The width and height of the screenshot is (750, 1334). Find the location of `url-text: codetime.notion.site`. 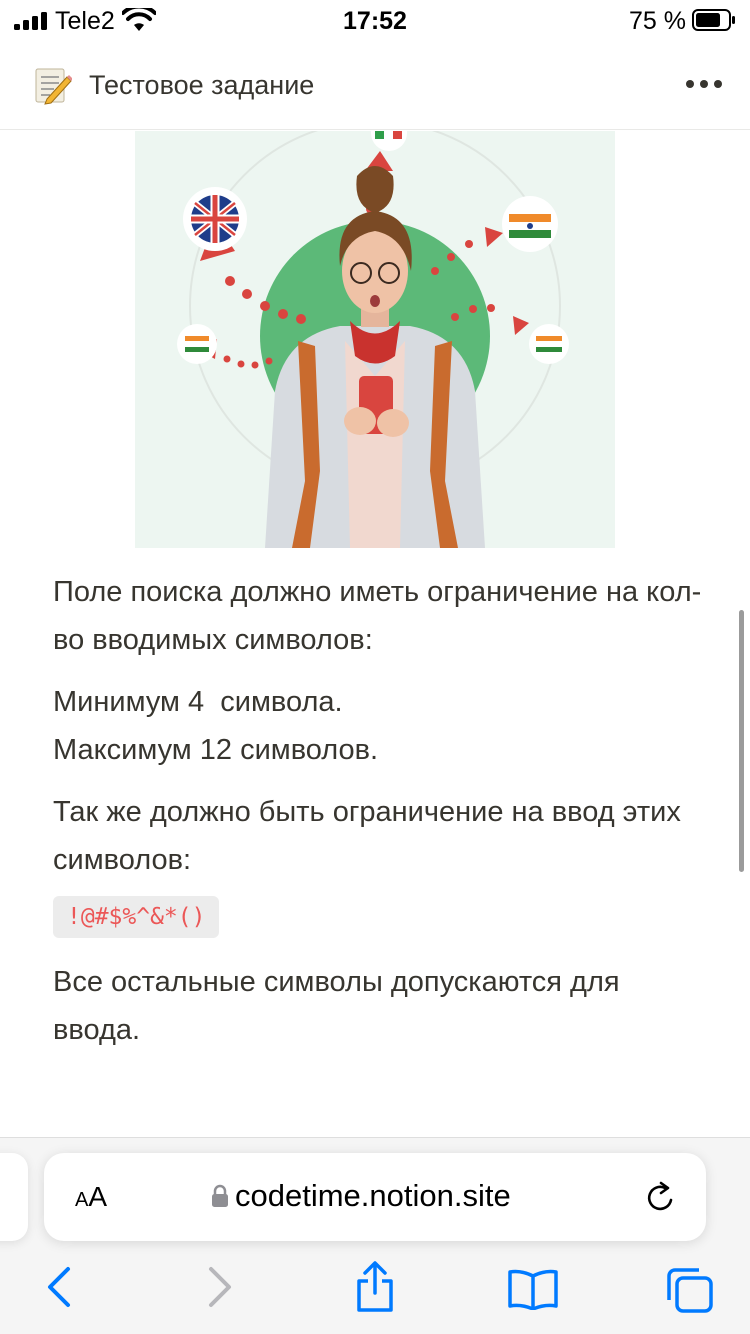

url-text: codetime.notion.site is located at coordinates (373, 1196).